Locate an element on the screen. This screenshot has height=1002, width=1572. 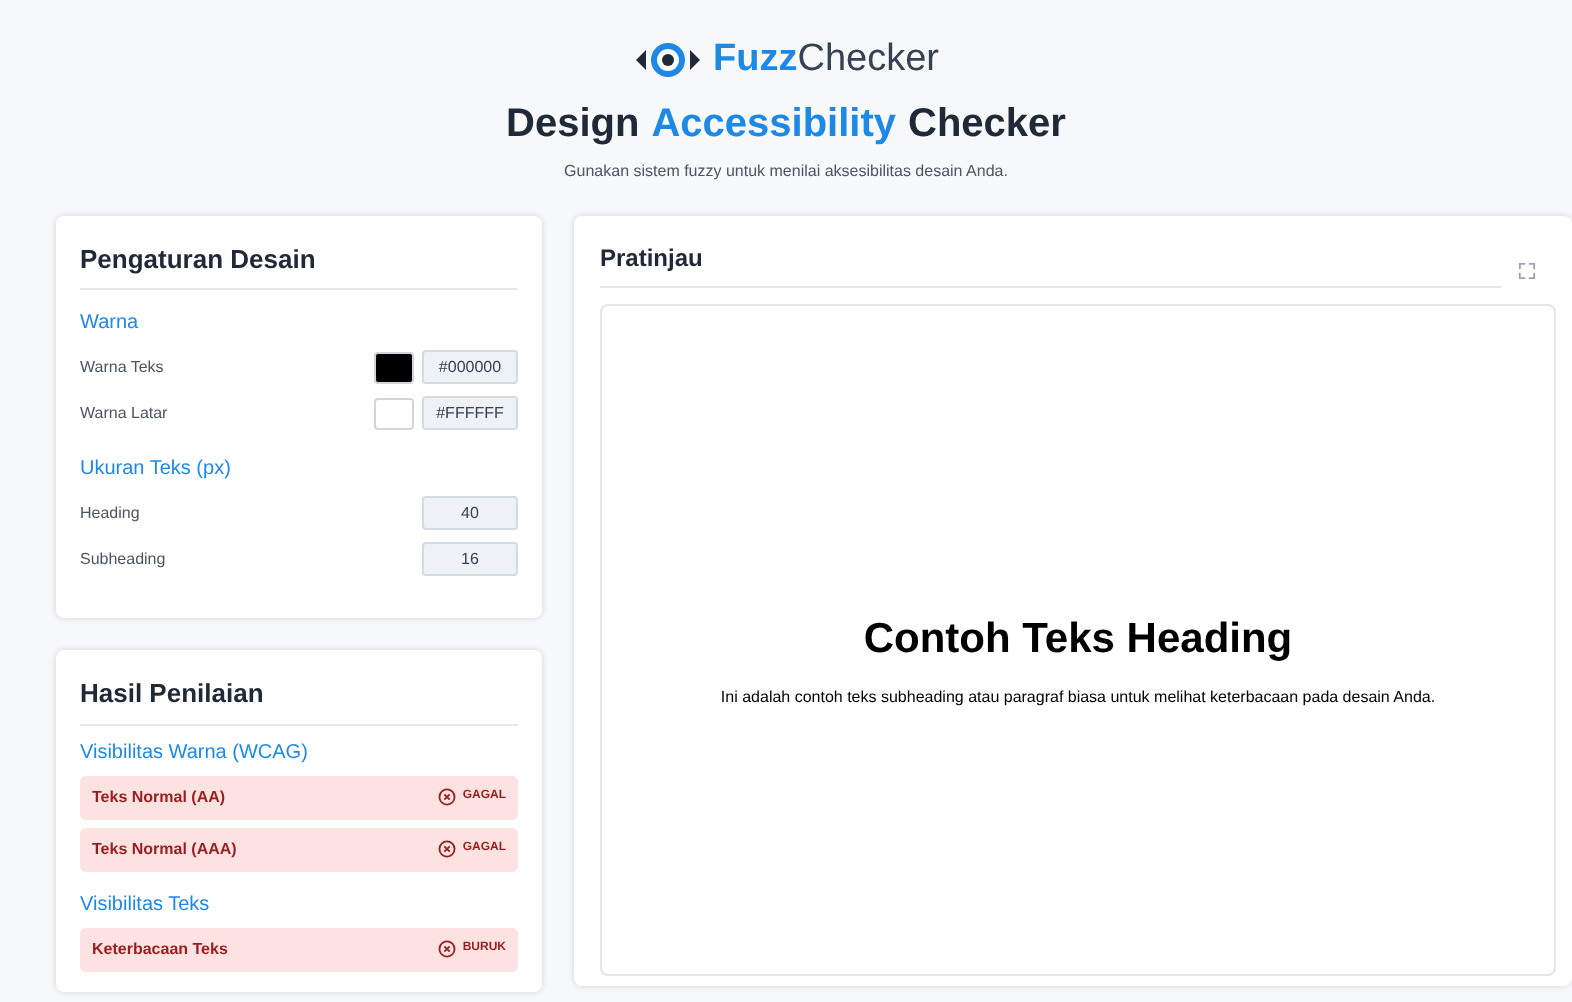
section-heading: Visibilitas Teks is located at coordinates (146, 905).